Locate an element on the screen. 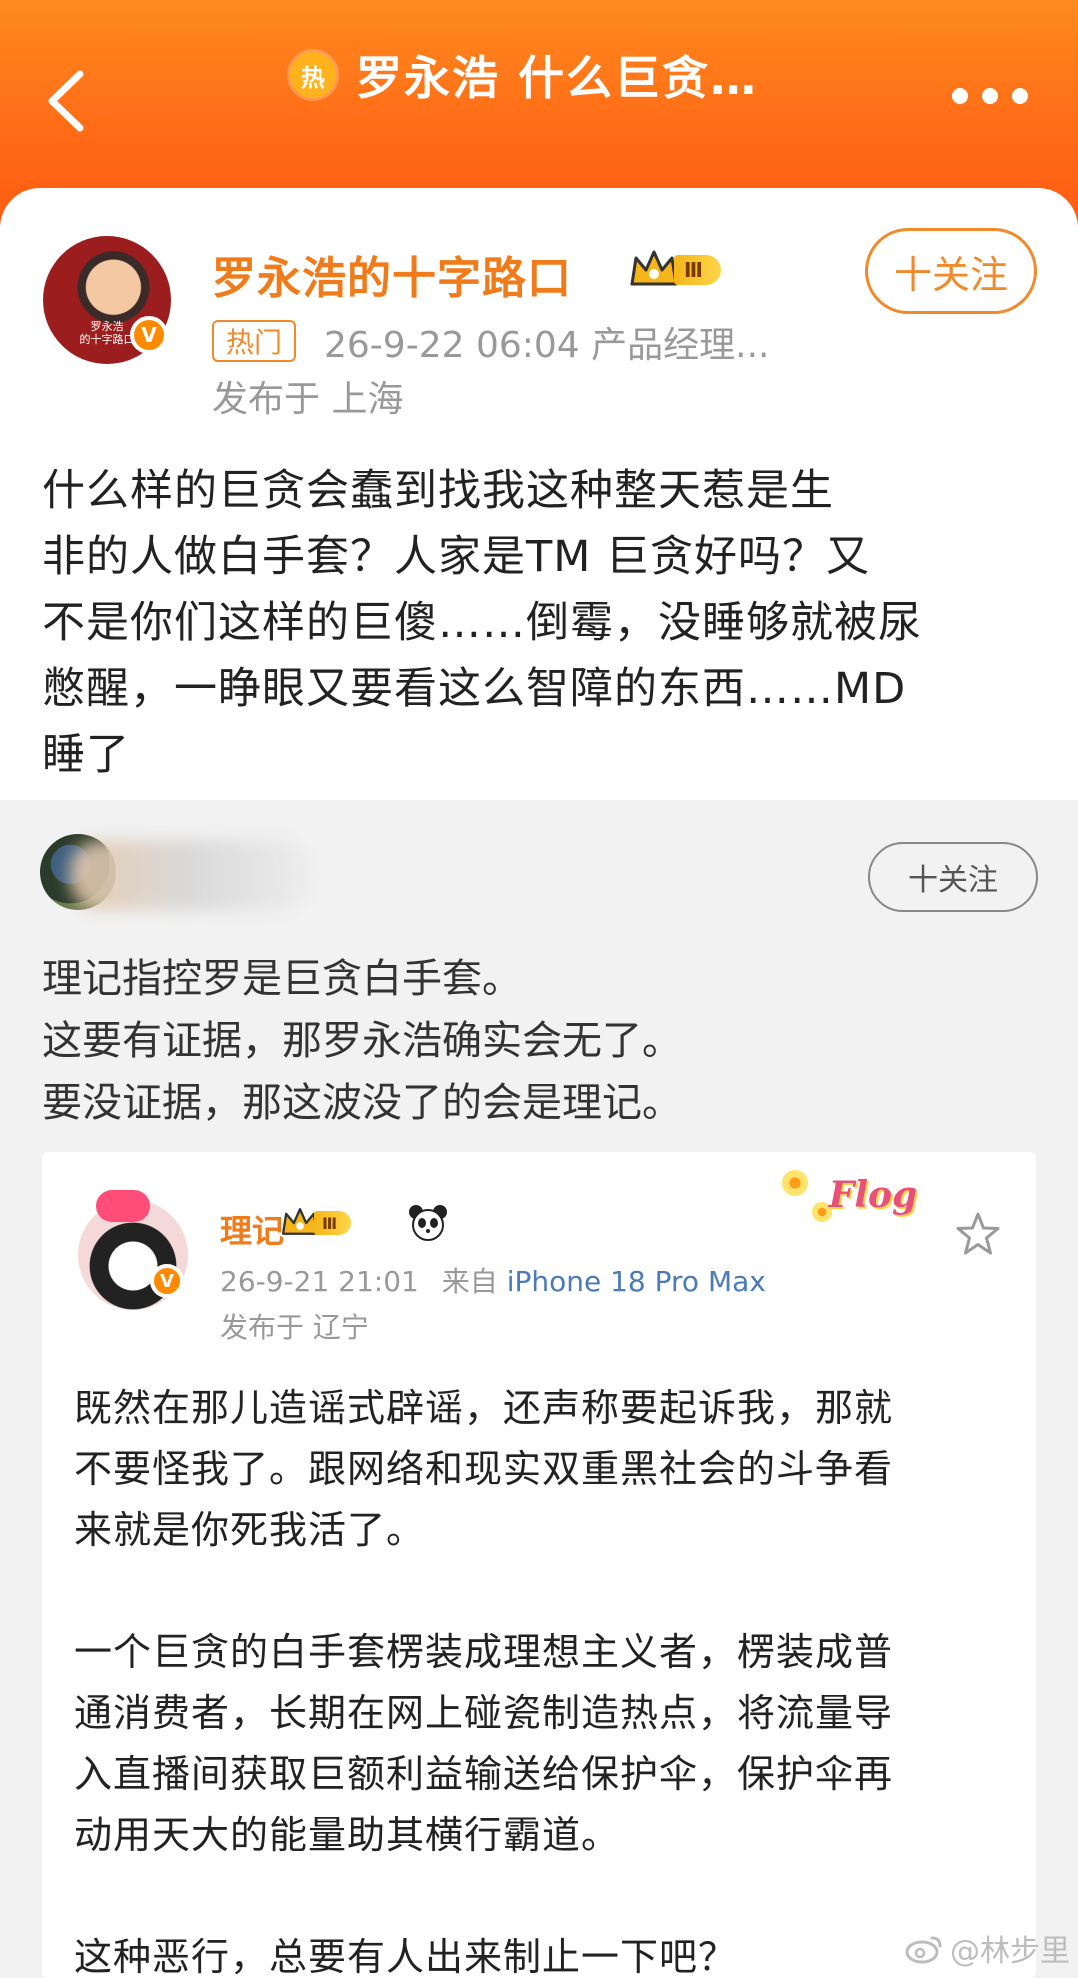 Image resolution: width=1078 pixels, height=1978 pixels. quoted-post-meta: 26-9-21 21:01 来自 iPhone 18 Pro Max is located at coordinates (493, 1280).